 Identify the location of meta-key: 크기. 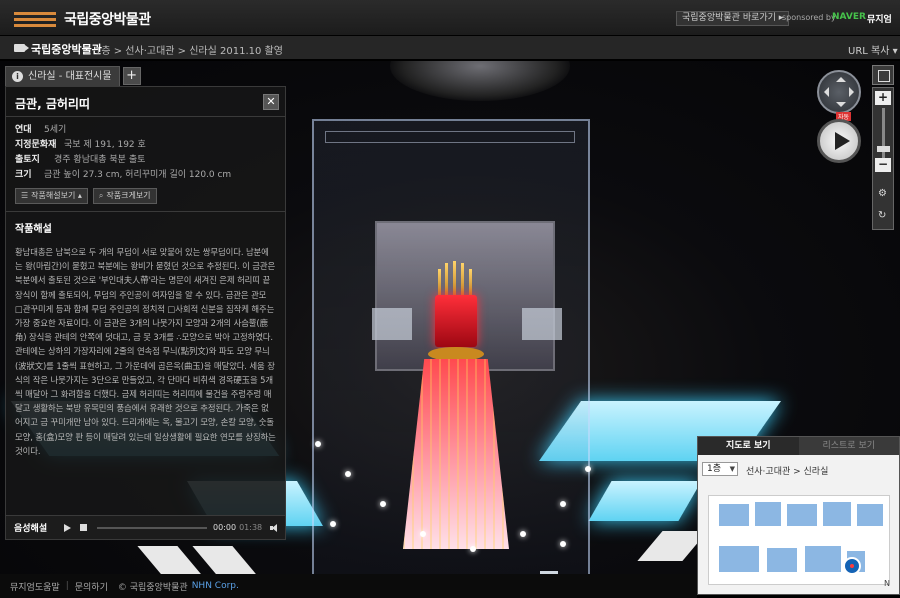
(23, 175).